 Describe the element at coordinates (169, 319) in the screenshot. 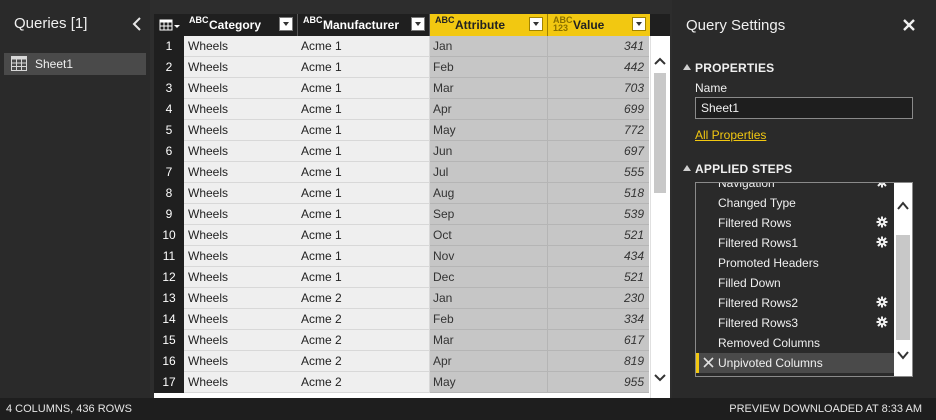

I see `row-number: 14` at that location.